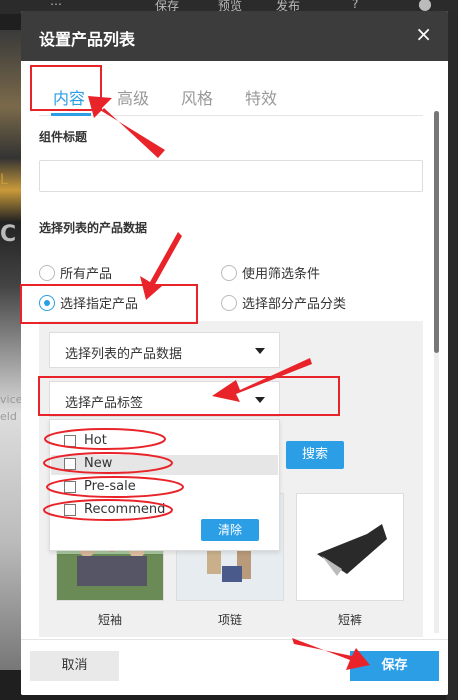  I want to click on radio-partial-category: 选择部分产品分类, so click(283, 302).